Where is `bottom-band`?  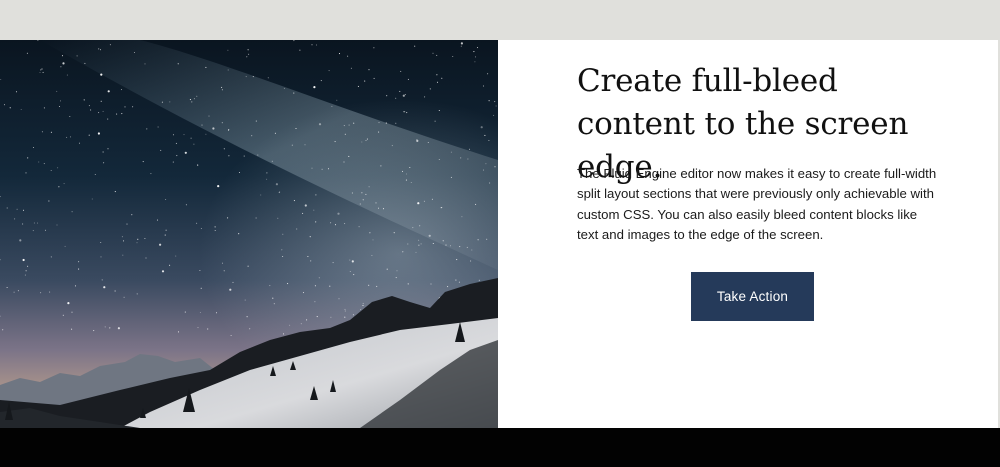
bottom-band is located at coordinates (500, 447).